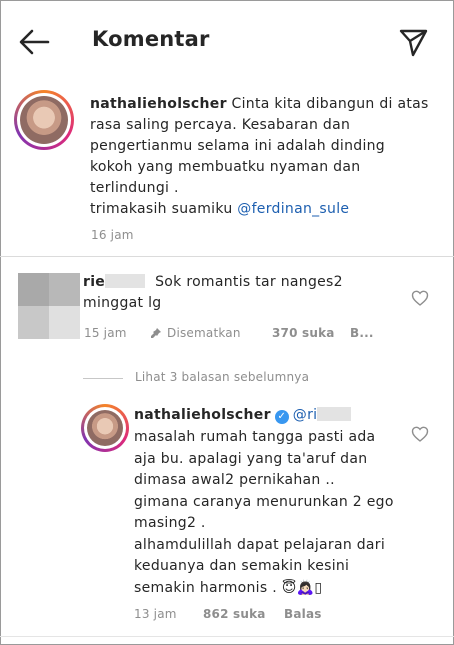 Image resolution: width=454 pixels, height=645 pixels. I want to click on verified-badge-icon: ✓, so click(281, 417).